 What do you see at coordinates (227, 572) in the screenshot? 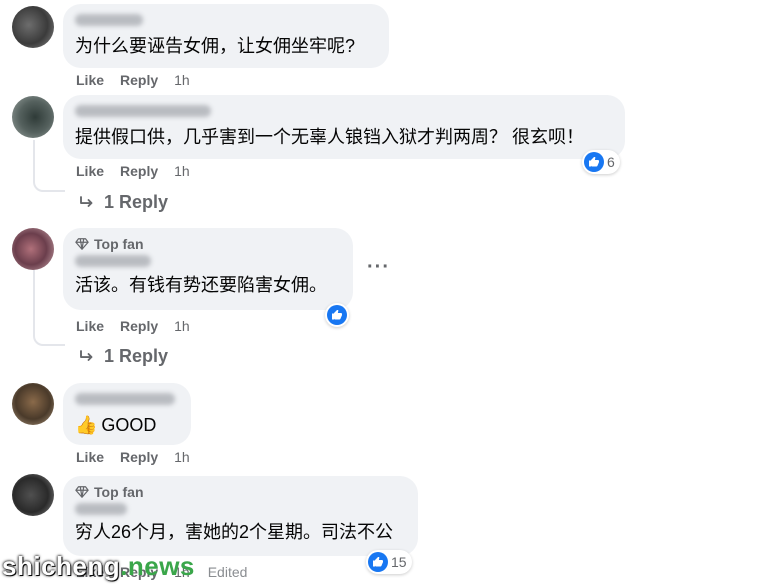
I see `edited-label: Edited` at bounding box center [227, 572].